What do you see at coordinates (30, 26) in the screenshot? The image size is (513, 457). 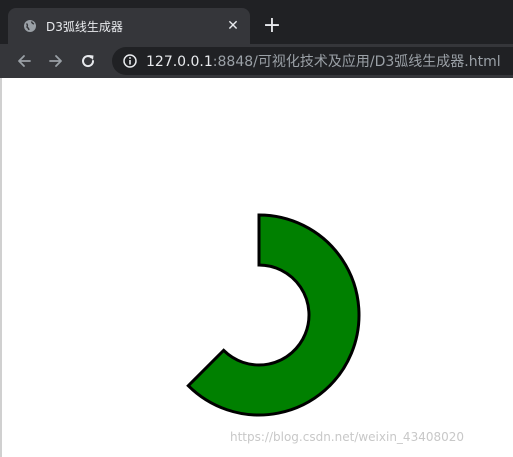 I see `globe-icon` at bounding box center [30, 26].